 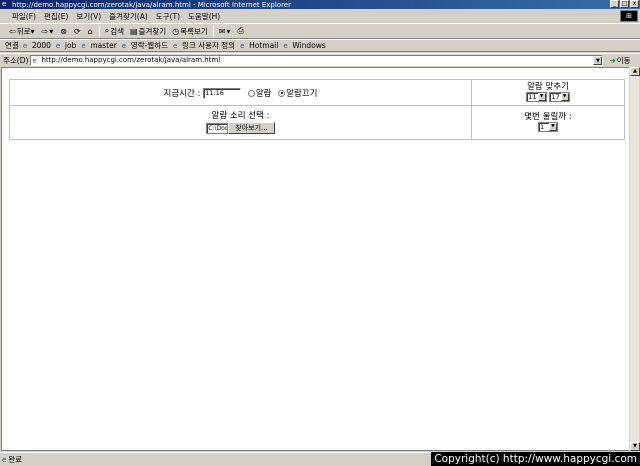 What do you see at coordinates (107, 30) in the screenshot?
I see `search-icon: ⌕` at bounding box center [107, 30].